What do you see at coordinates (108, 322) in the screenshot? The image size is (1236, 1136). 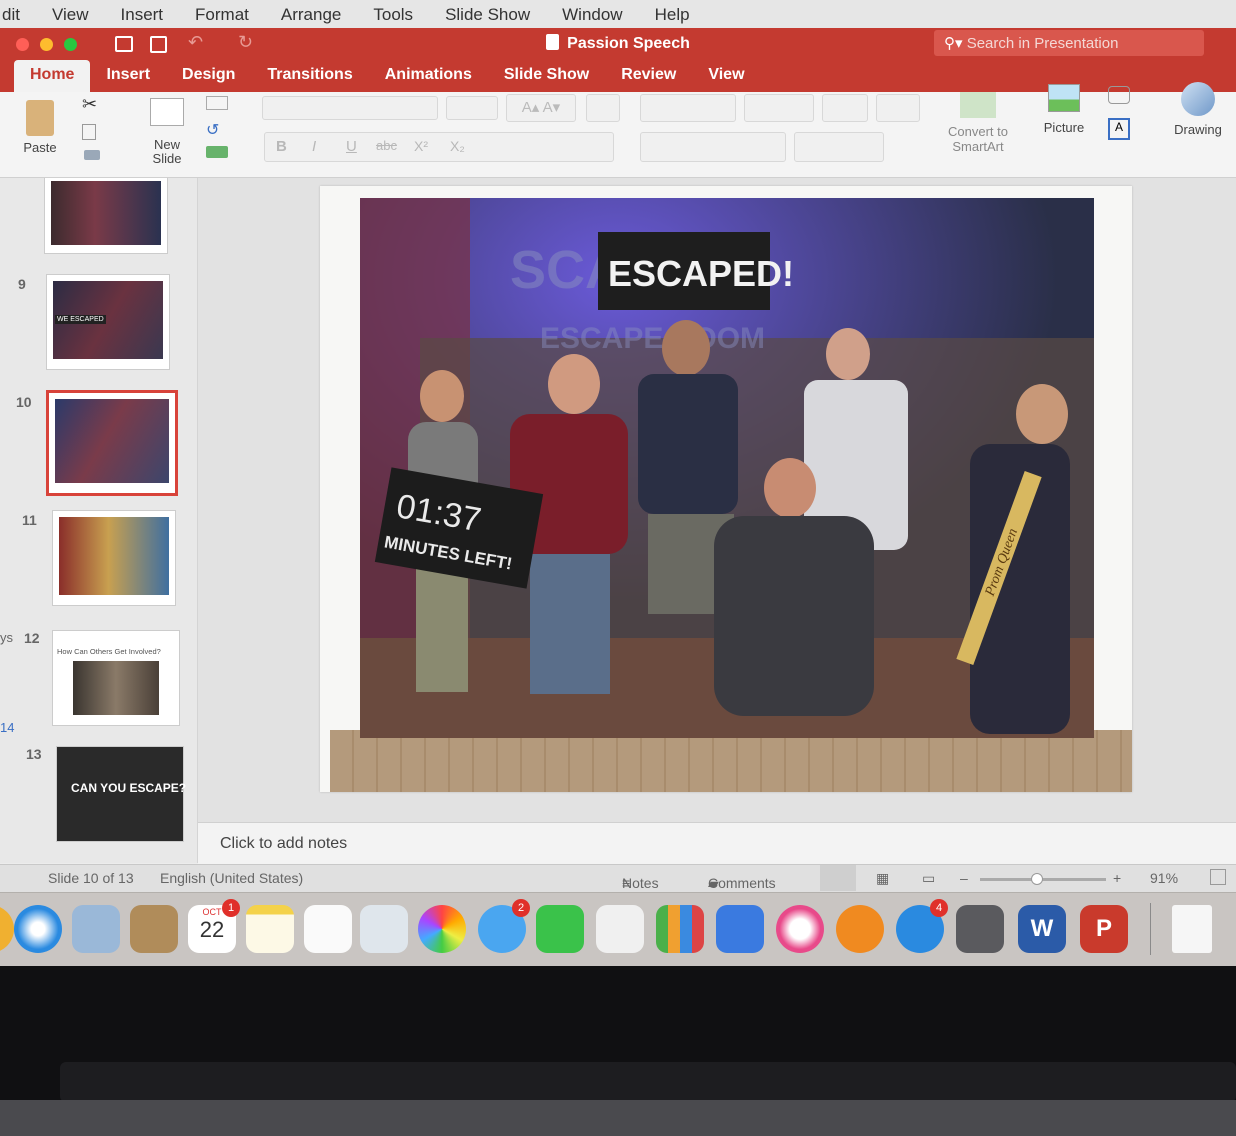 I see `slide-thumbnail-9: WE ESCAPED` at bounding box center [108, 322].